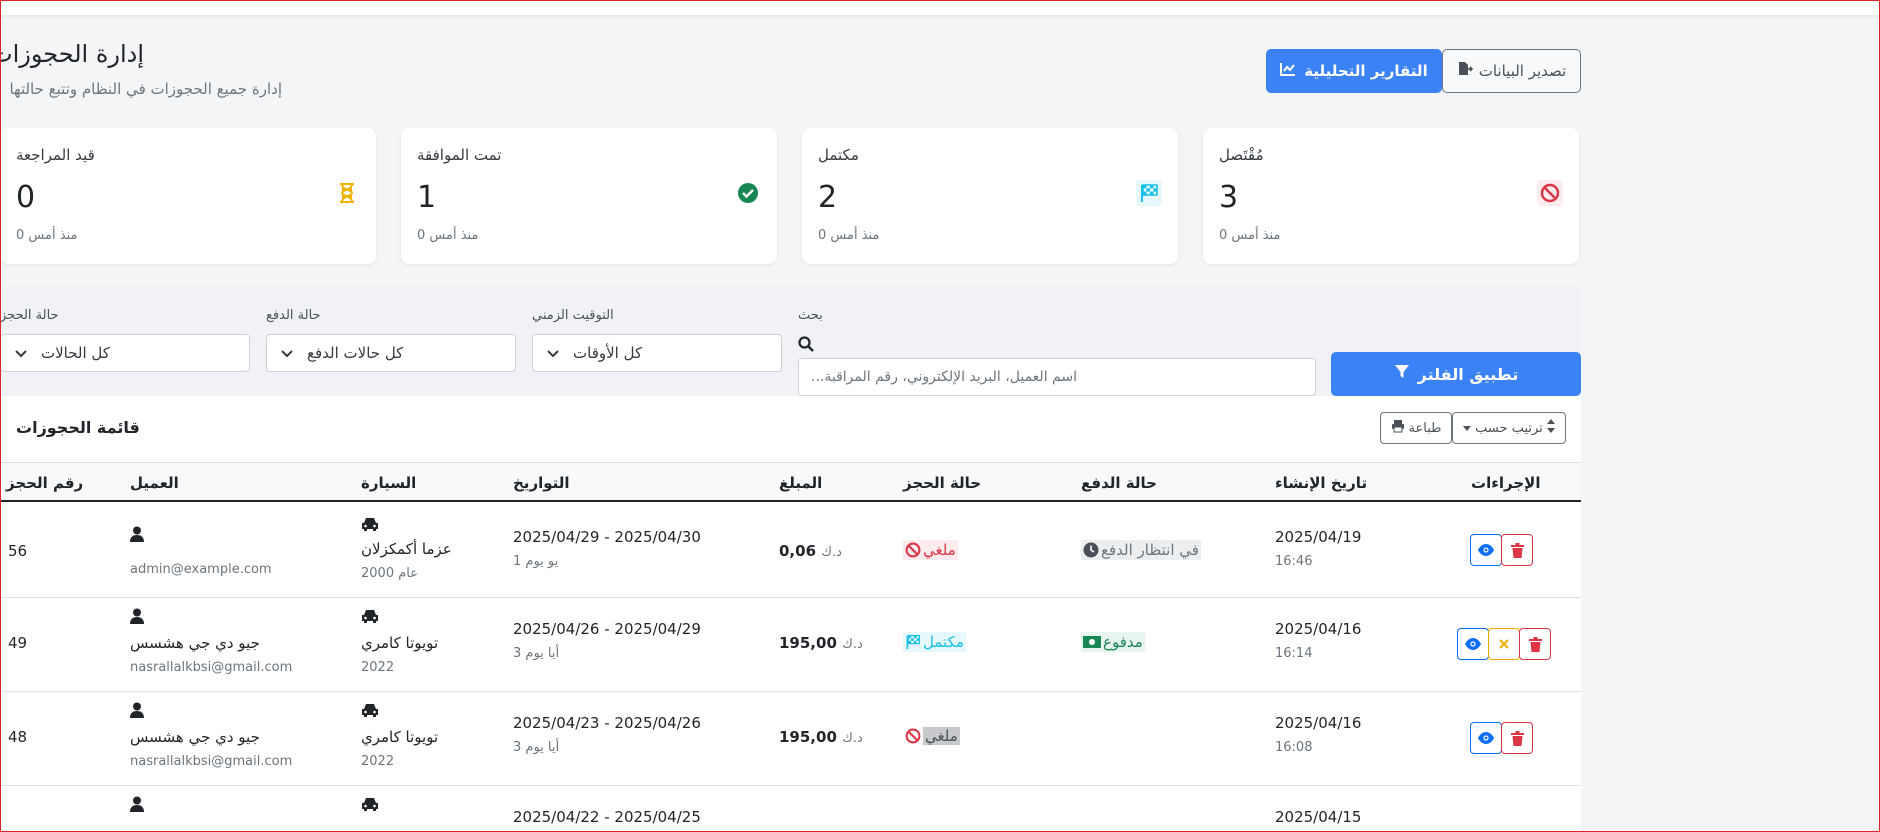  I want to click on booking-status-badge: مكتمل, so click(934, 643).